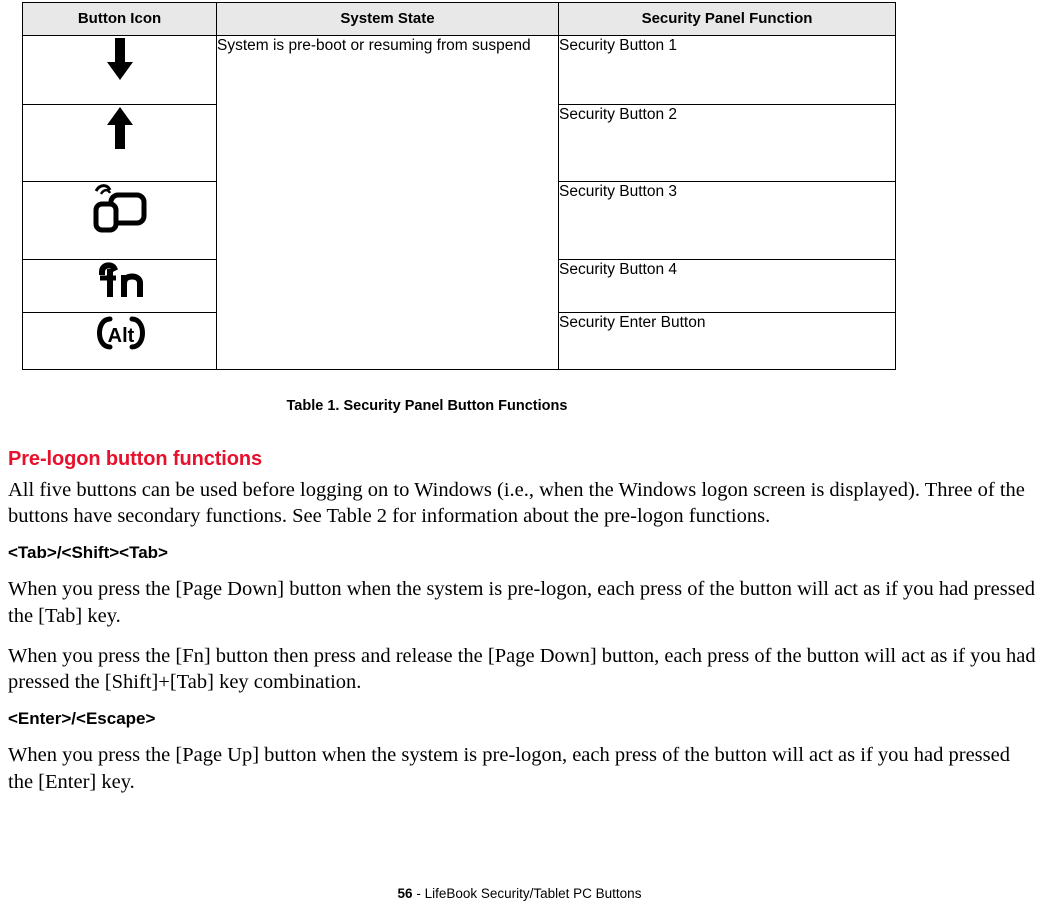 The image size is (1039, 905). What do you see at coordinates (727, 143) in the screenshot?
I see `cell-security-function: Security Button 2` at bounding box center [727, 143].